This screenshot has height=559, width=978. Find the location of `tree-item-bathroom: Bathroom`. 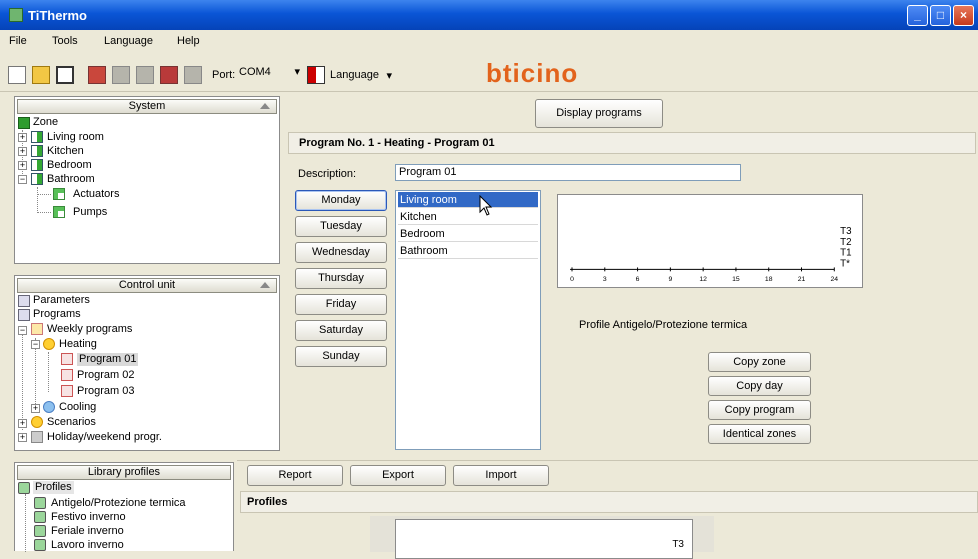

tree-item-bathroom: Bathroom is located at coordinates (71, 179).